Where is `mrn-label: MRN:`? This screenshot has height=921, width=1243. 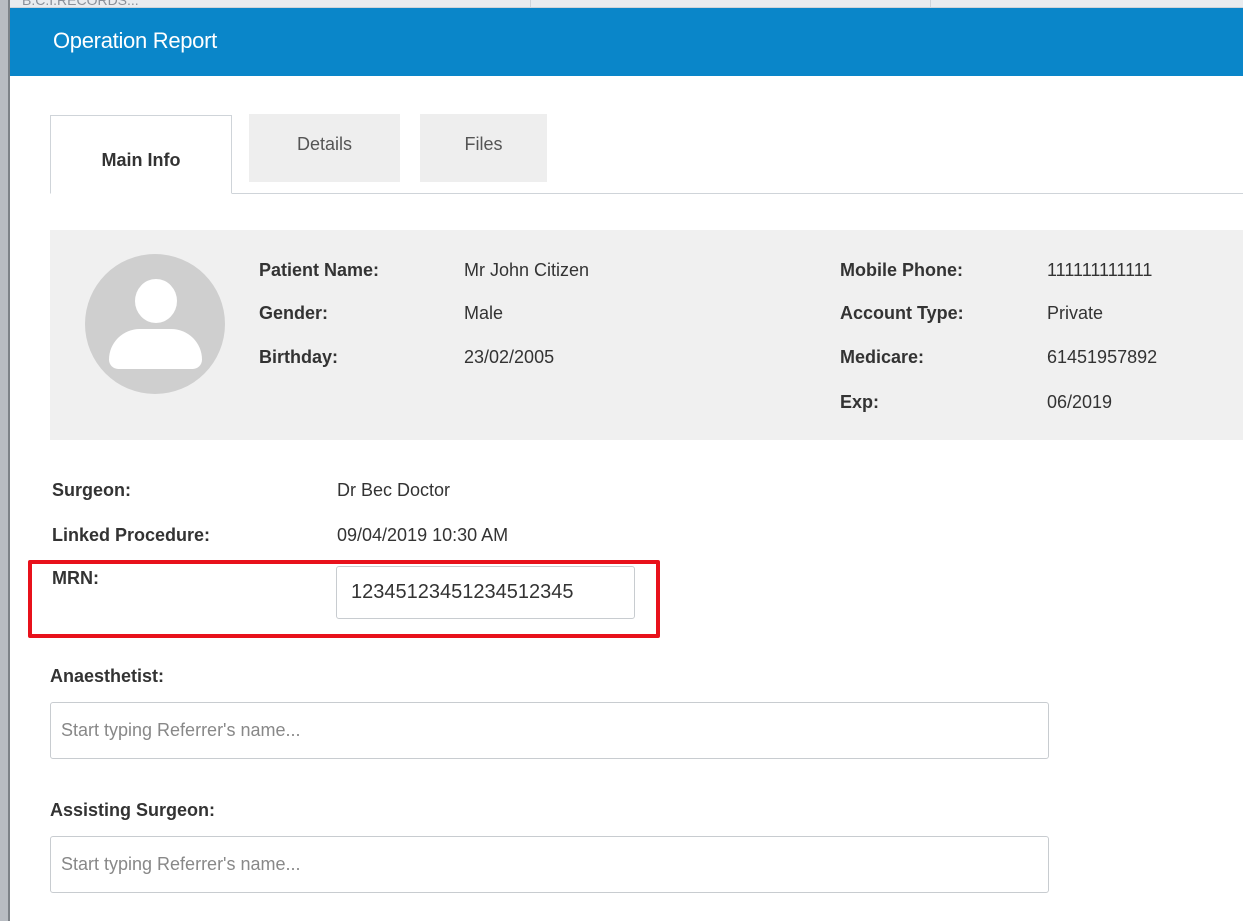
mrn-label: MRN: is located at coordinates (75, 578).